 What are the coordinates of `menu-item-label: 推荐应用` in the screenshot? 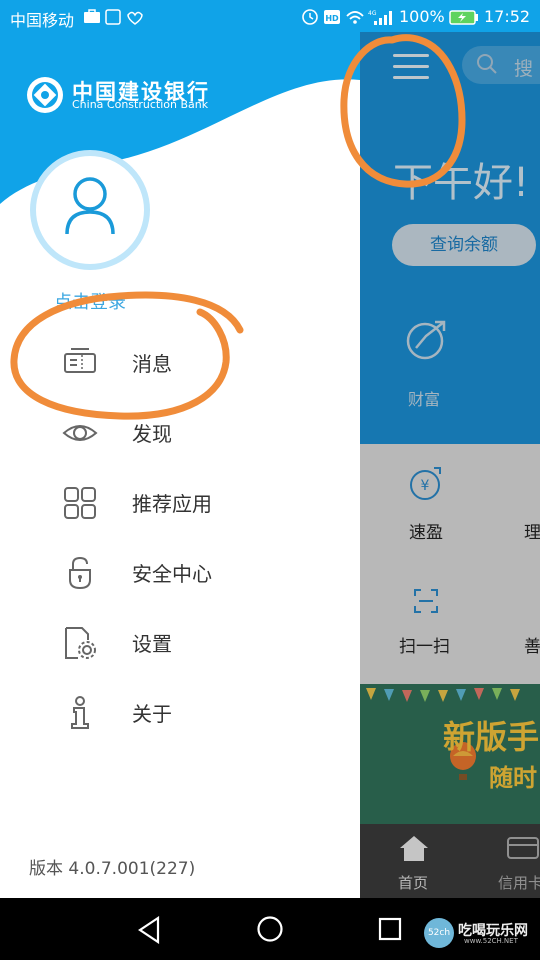 It's located at (172, 504).